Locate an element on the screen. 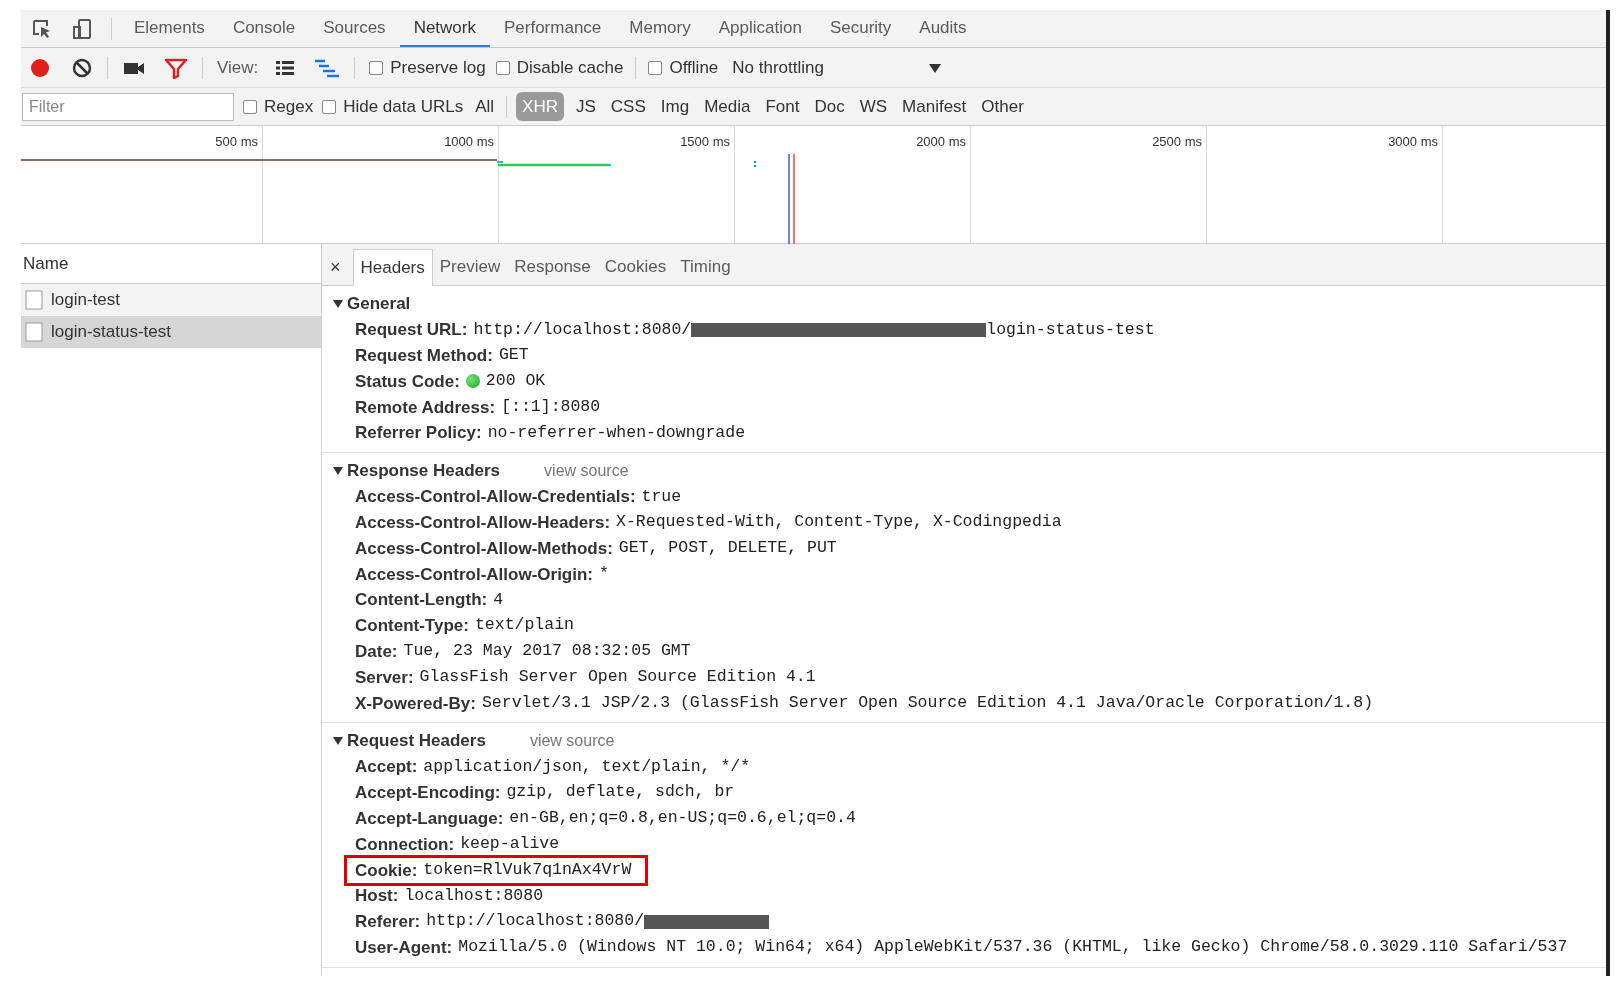 This screenshot has width=1618, height=986. header-name: Accept-Encoding: is located at coordinates (428, 793).